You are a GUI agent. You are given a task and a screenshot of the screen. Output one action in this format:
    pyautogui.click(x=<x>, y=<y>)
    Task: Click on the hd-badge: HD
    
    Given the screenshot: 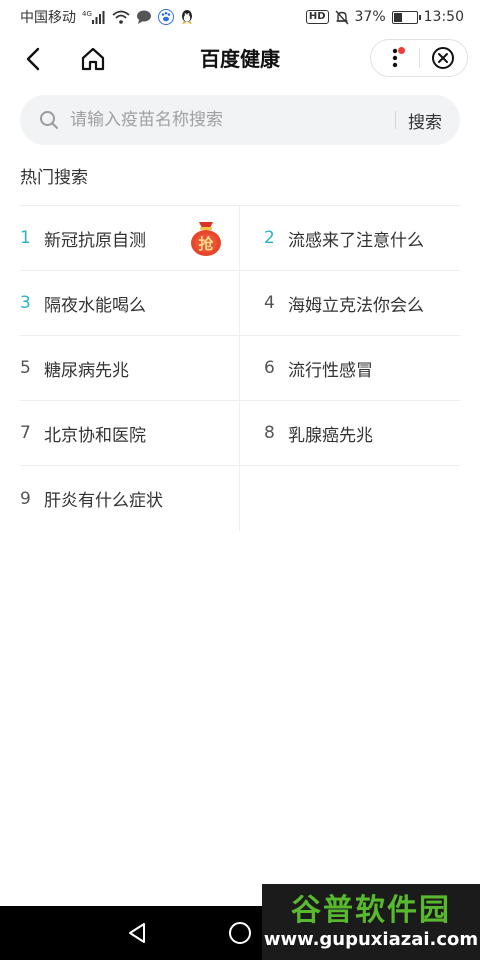 What is the action you would take?
    pyautogui.click(x=317, y=17)
    